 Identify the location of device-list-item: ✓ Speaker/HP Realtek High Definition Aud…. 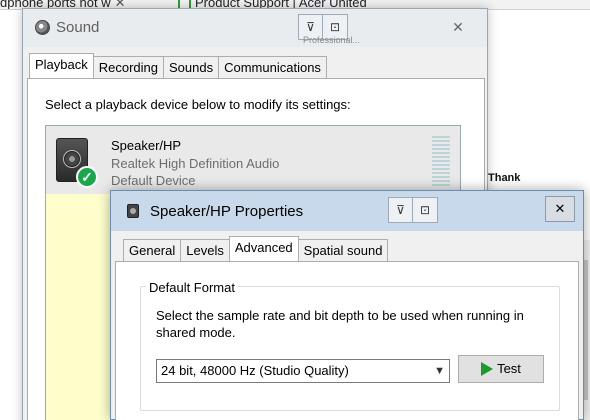
(253, 160).